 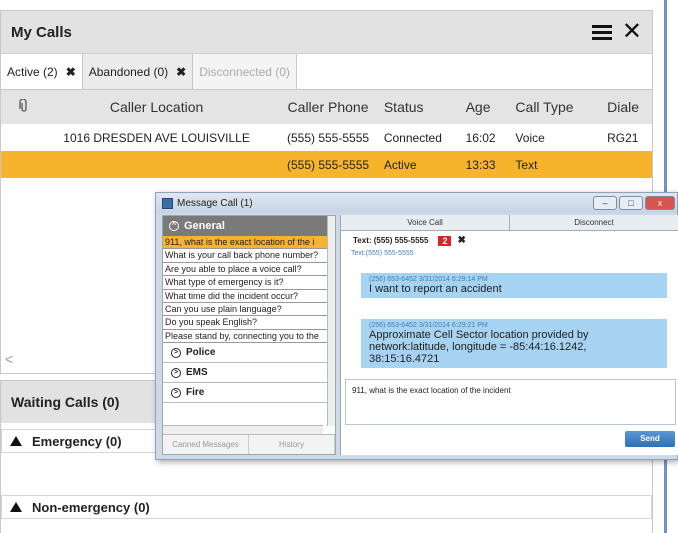 I want to click on general-section-header: ^ General, so click(x=249, y=226).